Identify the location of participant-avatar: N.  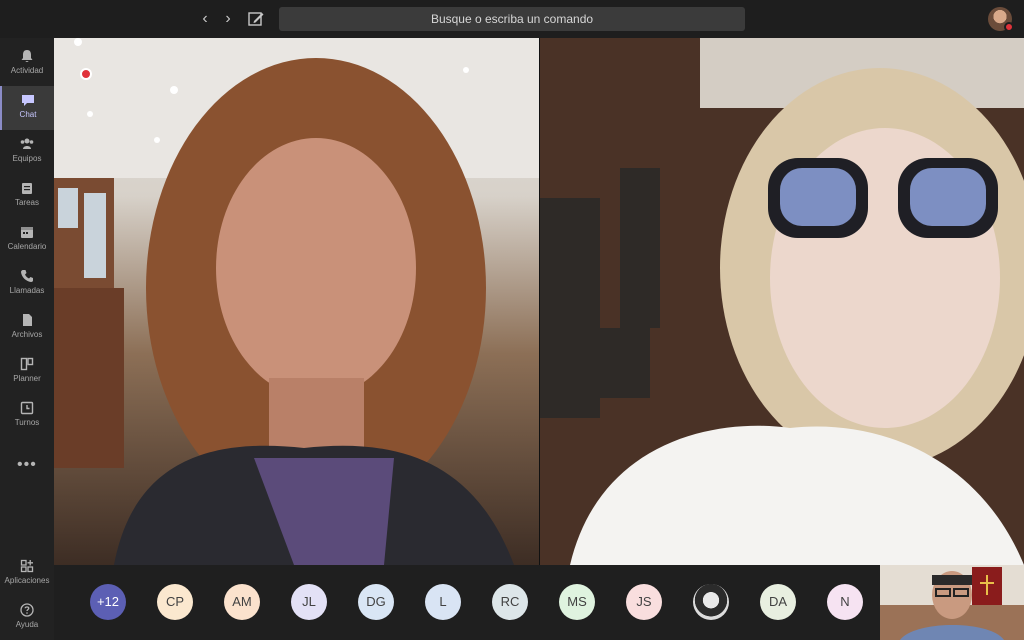
(845, 602).